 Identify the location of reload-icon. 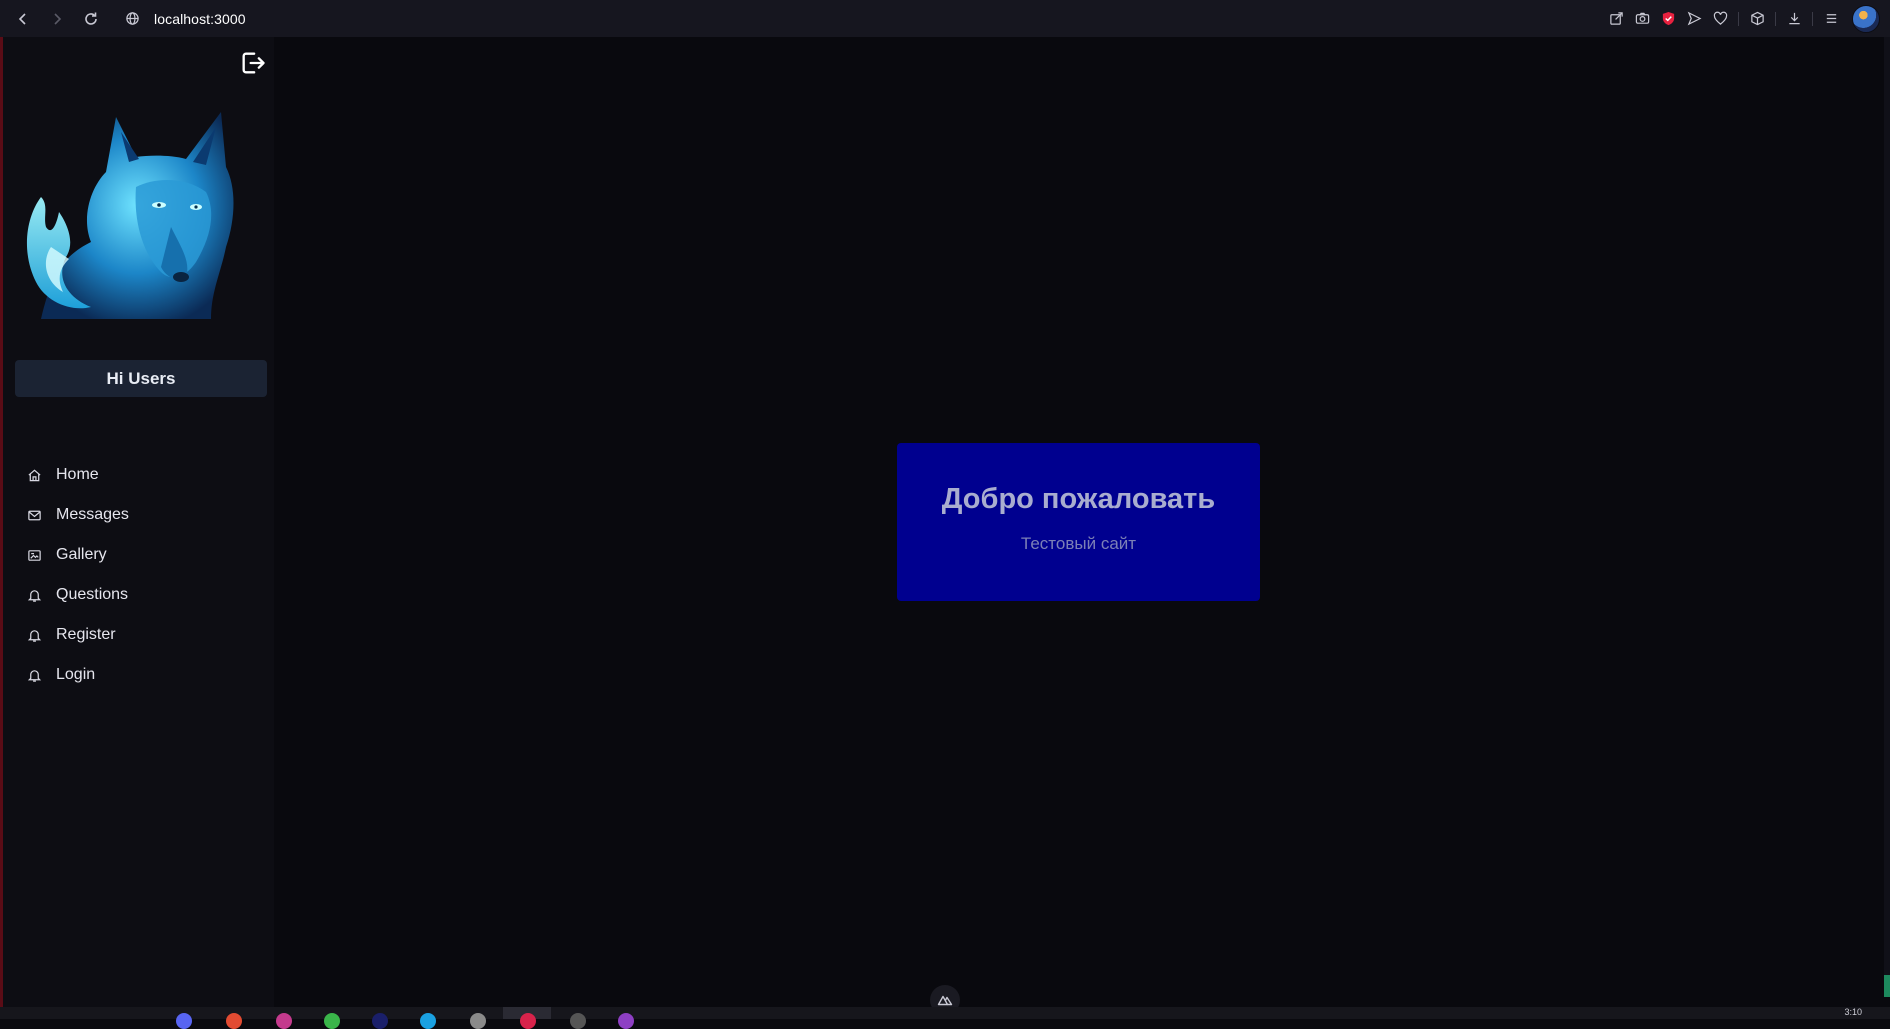
(91, 18).